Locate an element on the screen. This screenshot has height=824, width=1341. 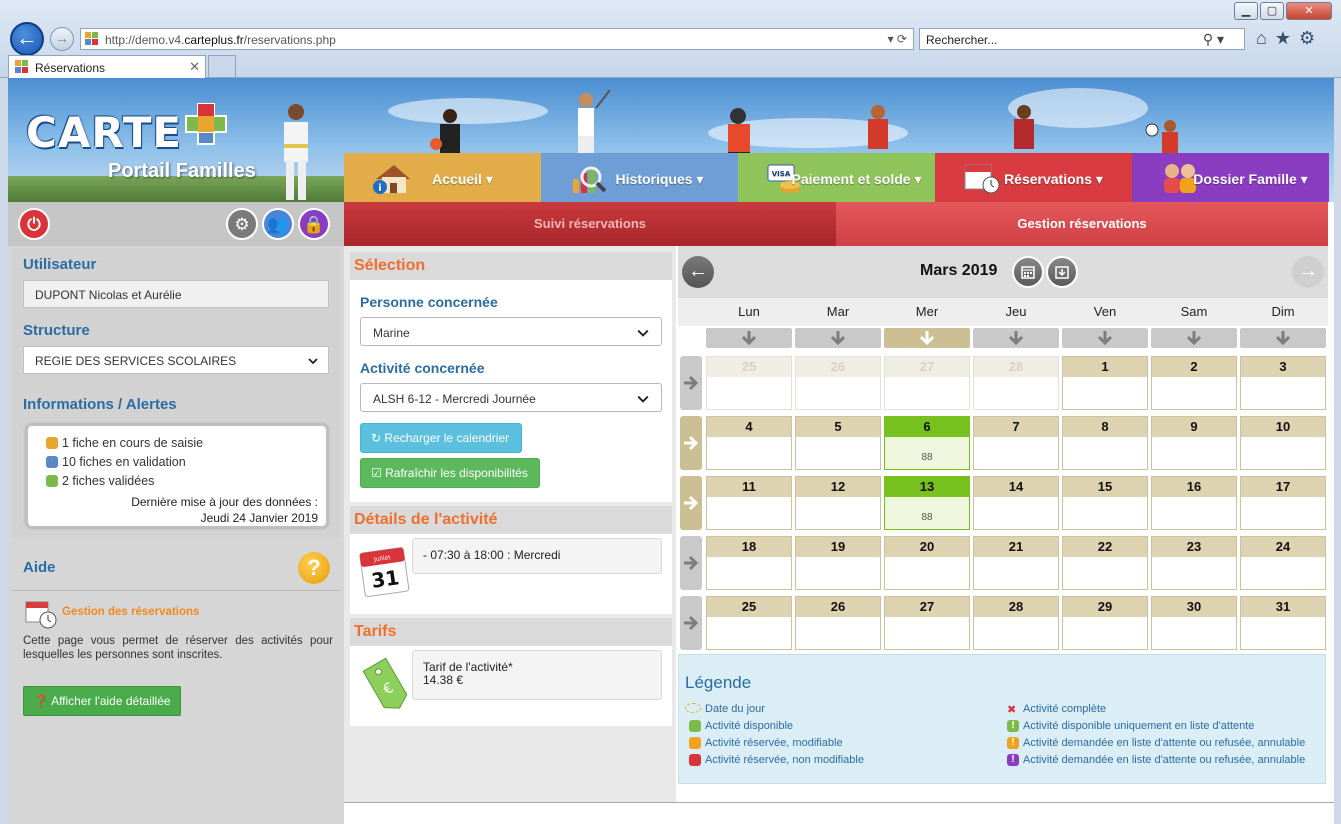
calendar-day-cell: 11 is located at coordinates (749, 503).